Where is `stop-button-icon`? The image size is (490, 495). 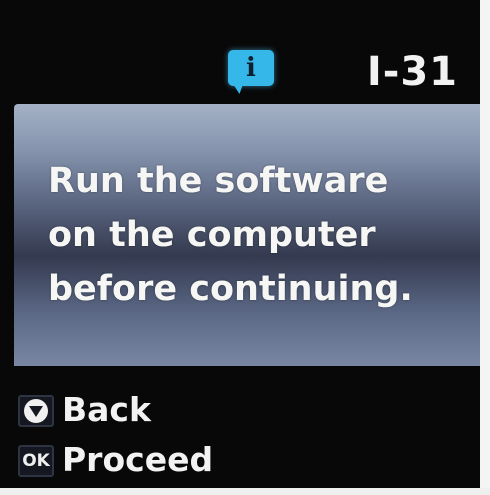
stop-button-icon is located at coordinates (36, 411).